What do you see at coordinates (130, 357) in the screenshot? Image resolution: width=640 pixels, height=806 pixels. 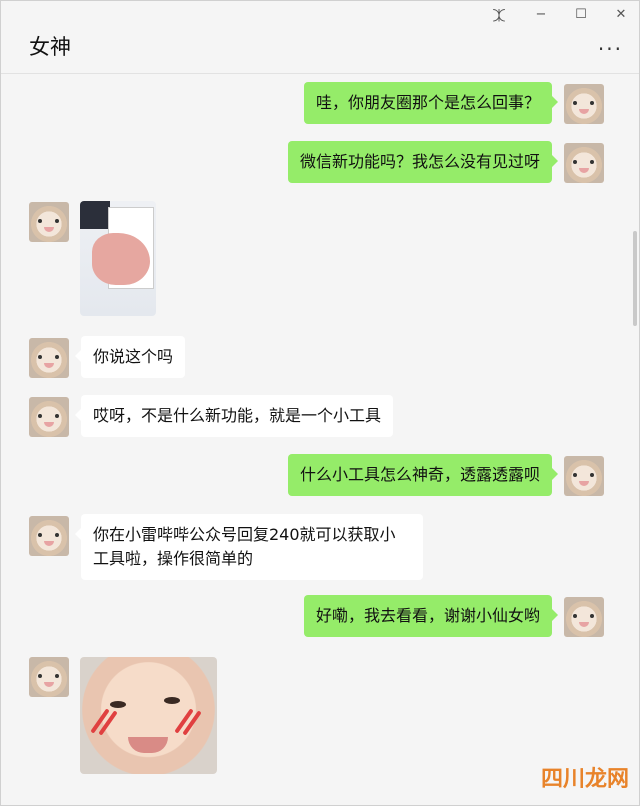 I see `message-bubble-received: 你说这个吗` at bounding box center [130, 357].